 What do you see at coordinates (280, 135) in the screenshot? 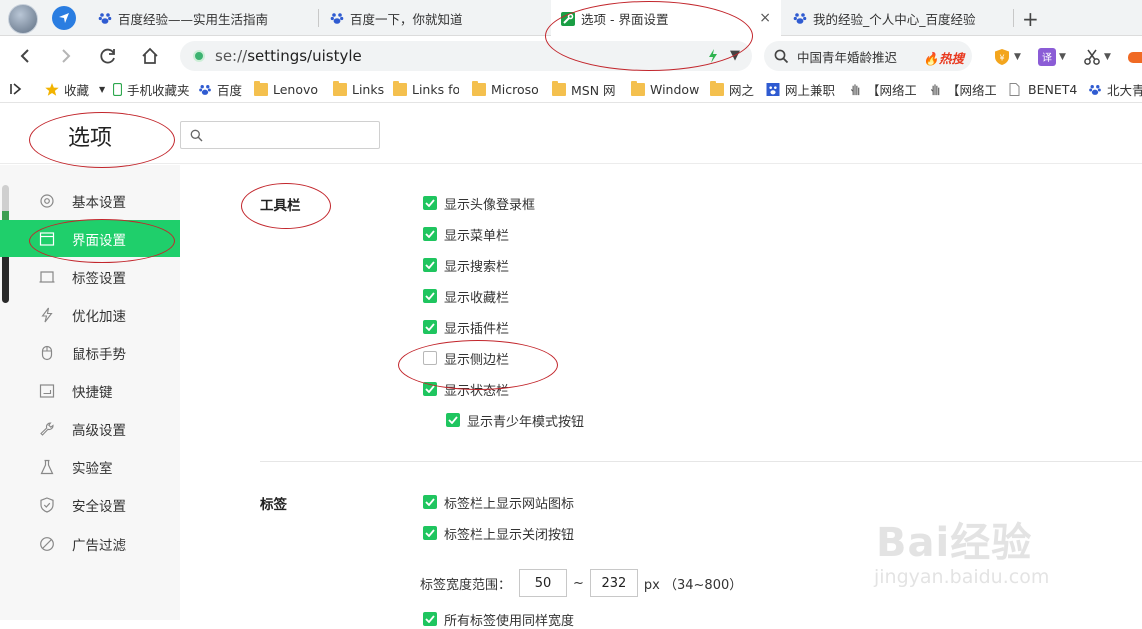
I see `settings-search-input` at bounding box center [280, 135].